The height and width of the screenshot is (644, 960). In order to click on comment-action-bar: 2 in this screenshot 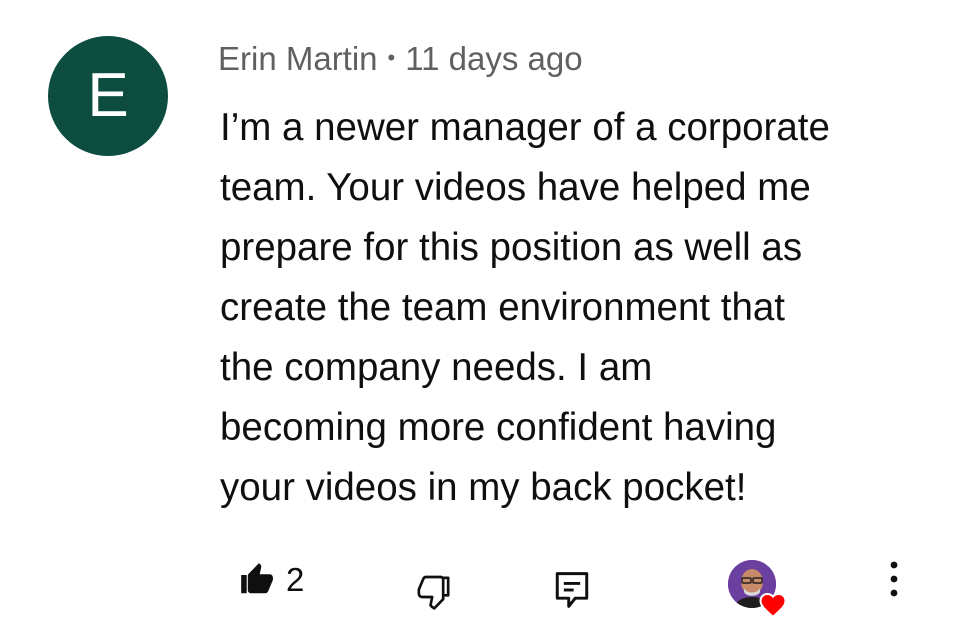, I will do `click(480, 585)`.